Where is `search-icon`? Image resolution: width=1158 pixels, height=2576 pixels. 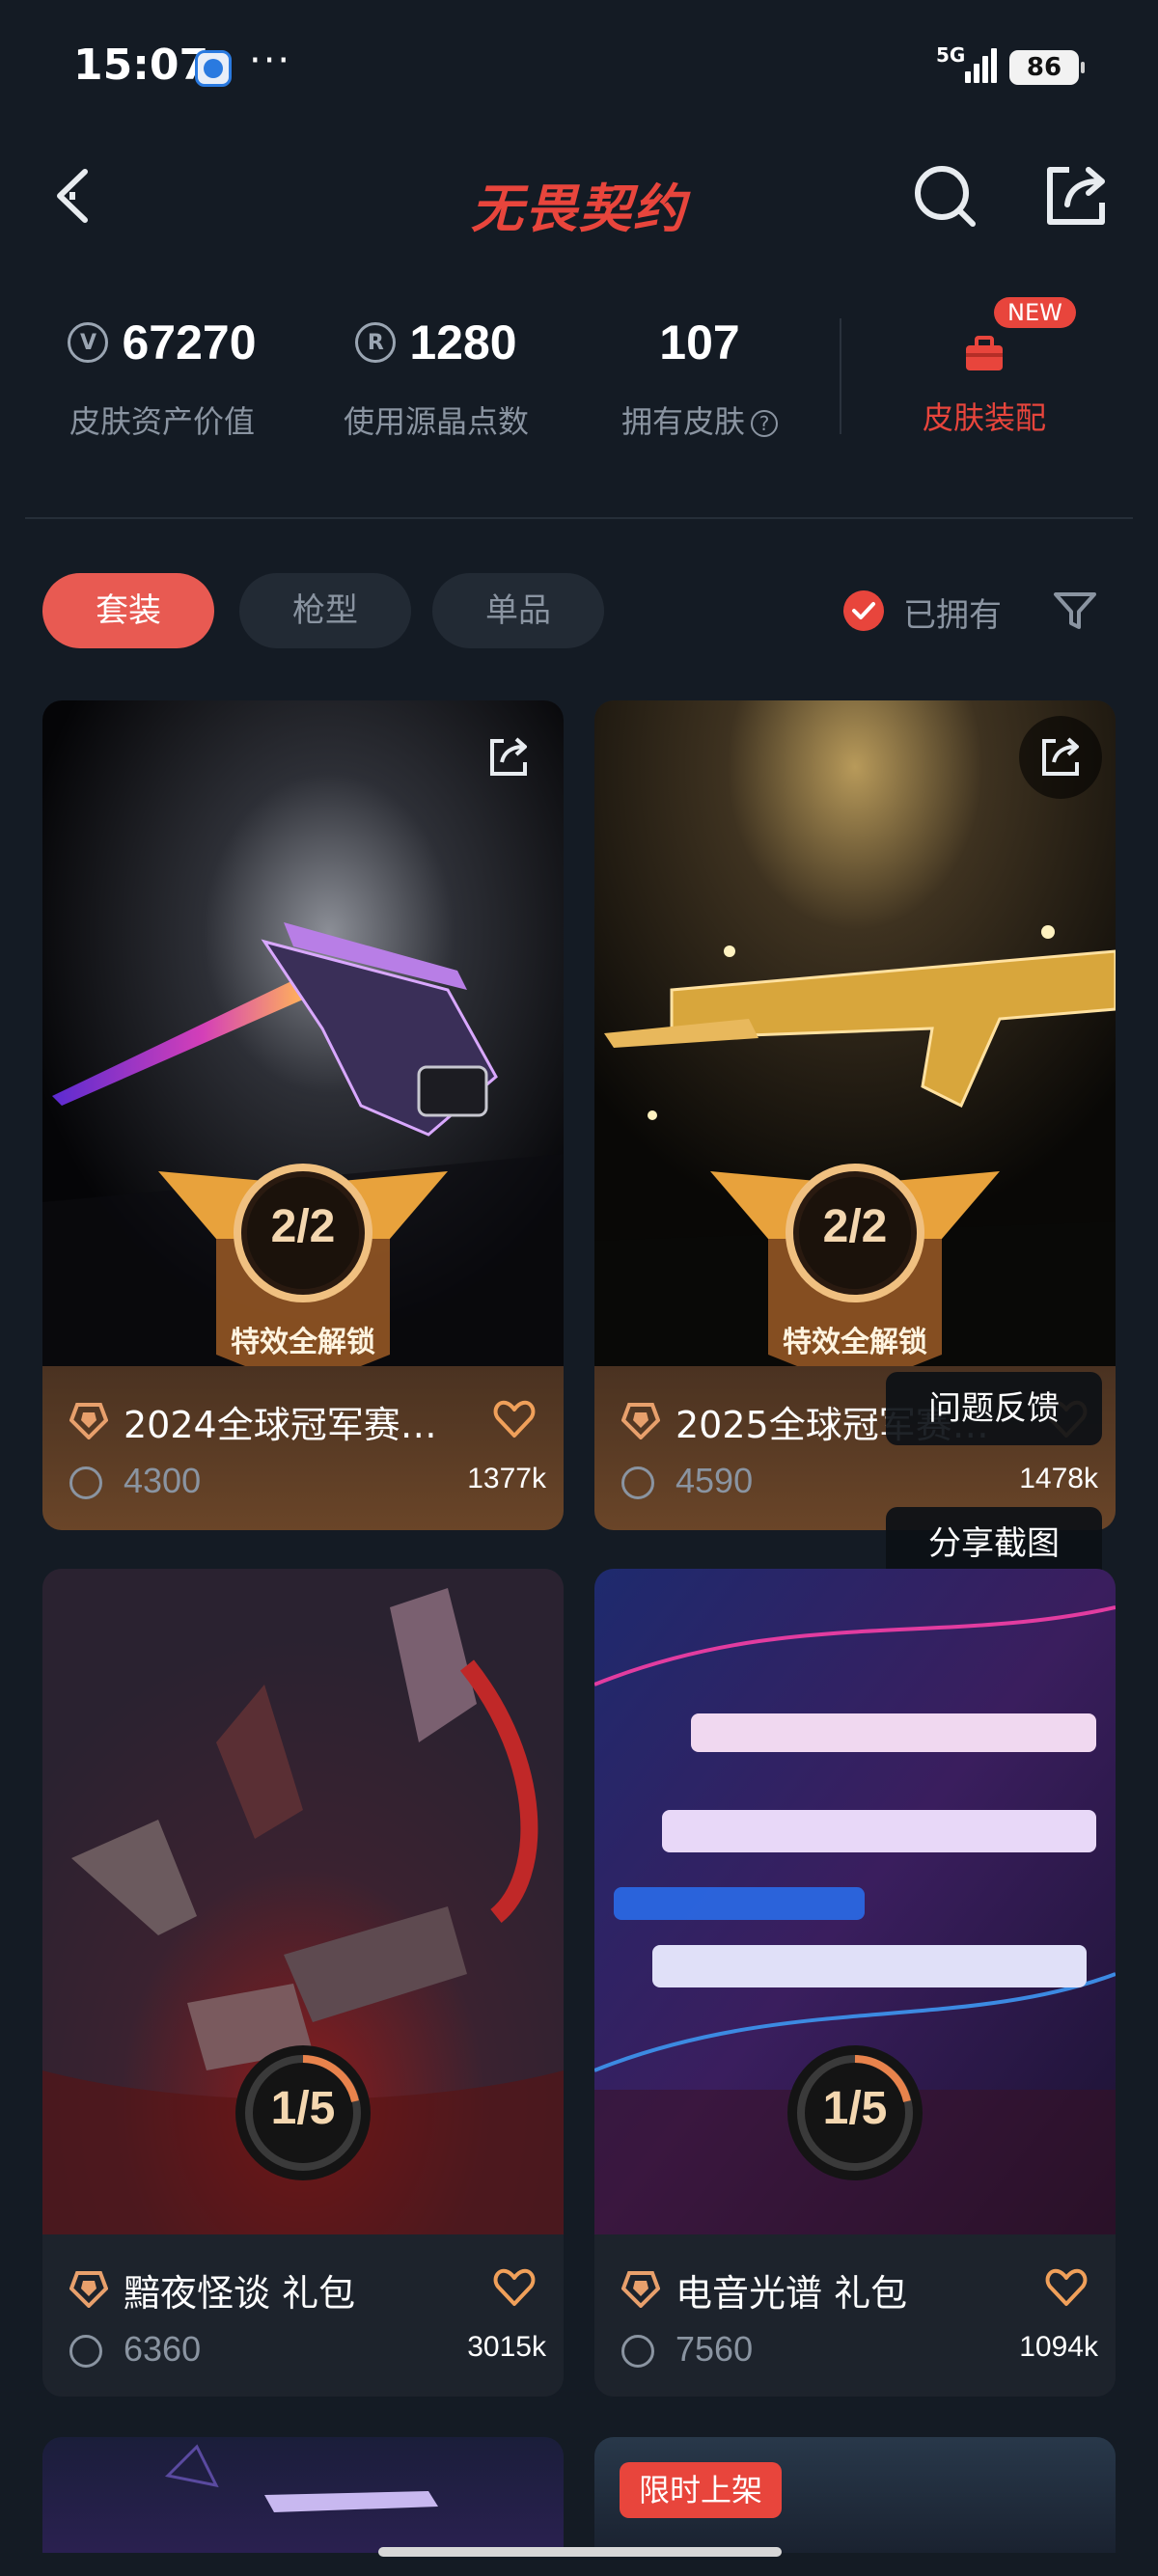 search-icon is located at coordinates (945, 197).